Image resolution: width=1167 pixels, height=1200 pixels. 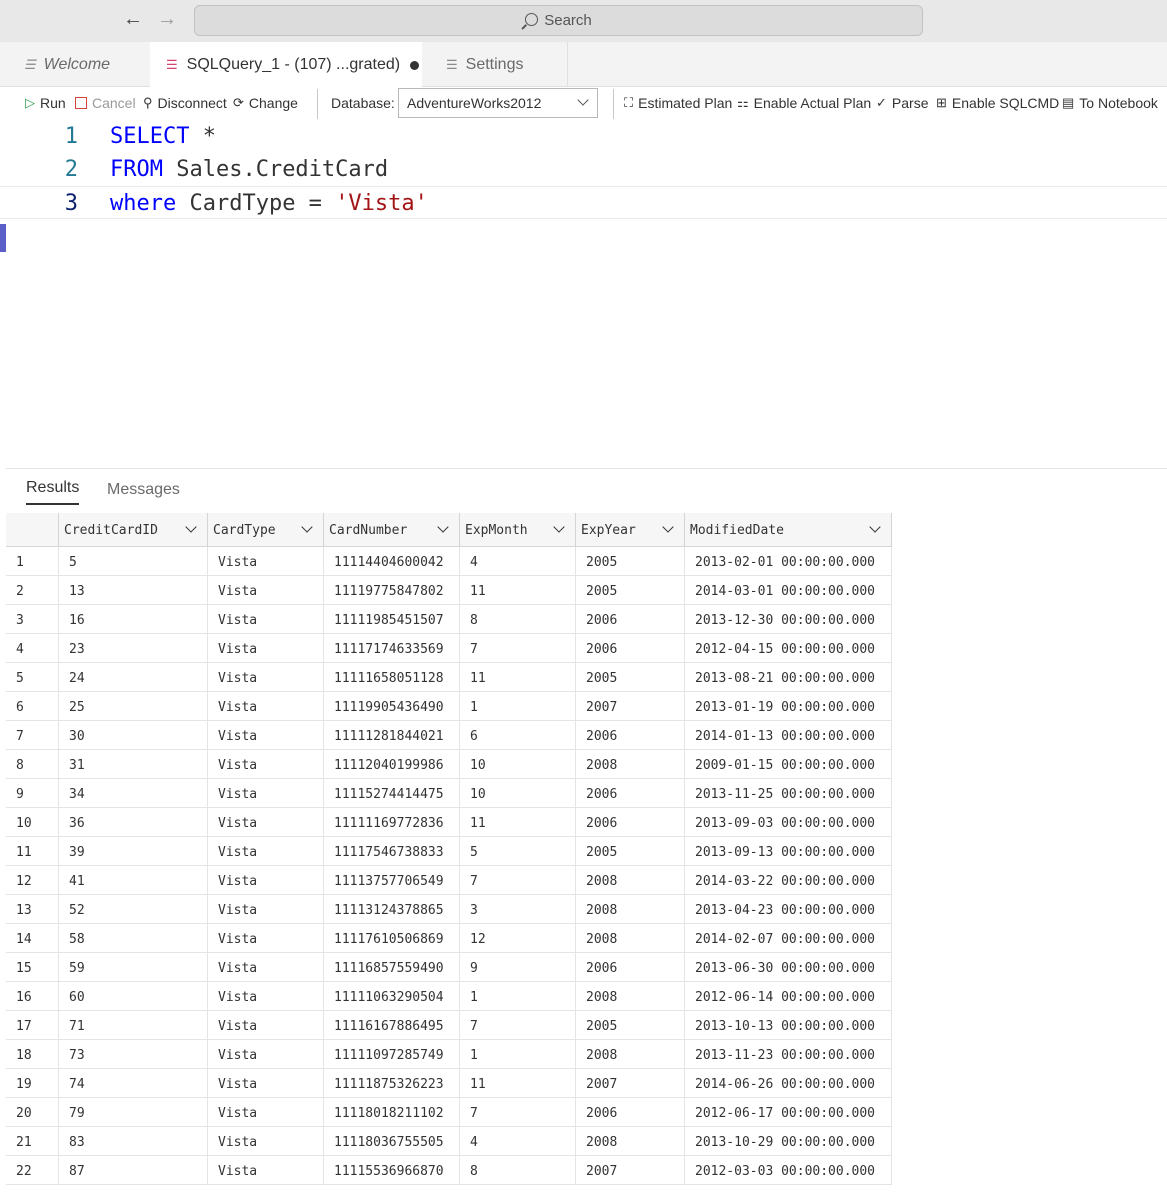 I want to click on cell-creditcardid: 34, so click(x=132, y=793).